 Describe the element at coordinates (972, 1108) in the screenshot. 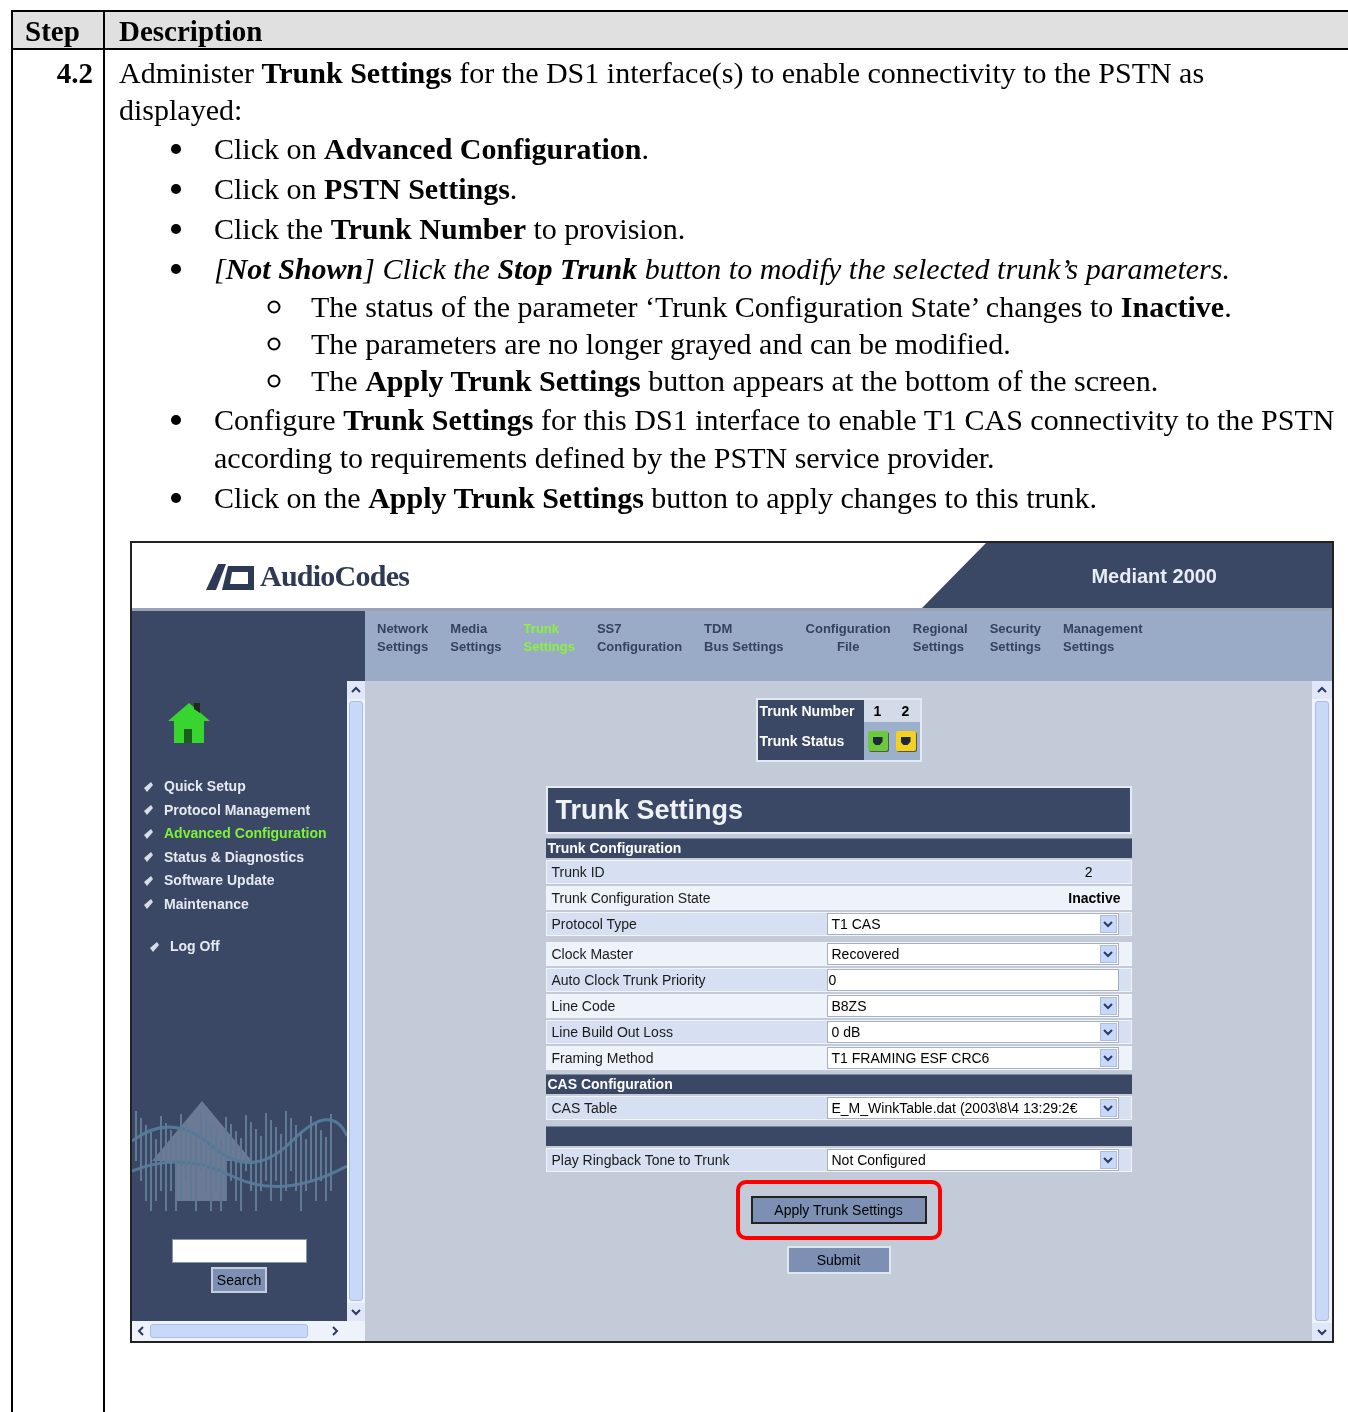

I see `dropdown: E_M_WinkTable.dat (2003\8\4 13:29:2€` at that location.